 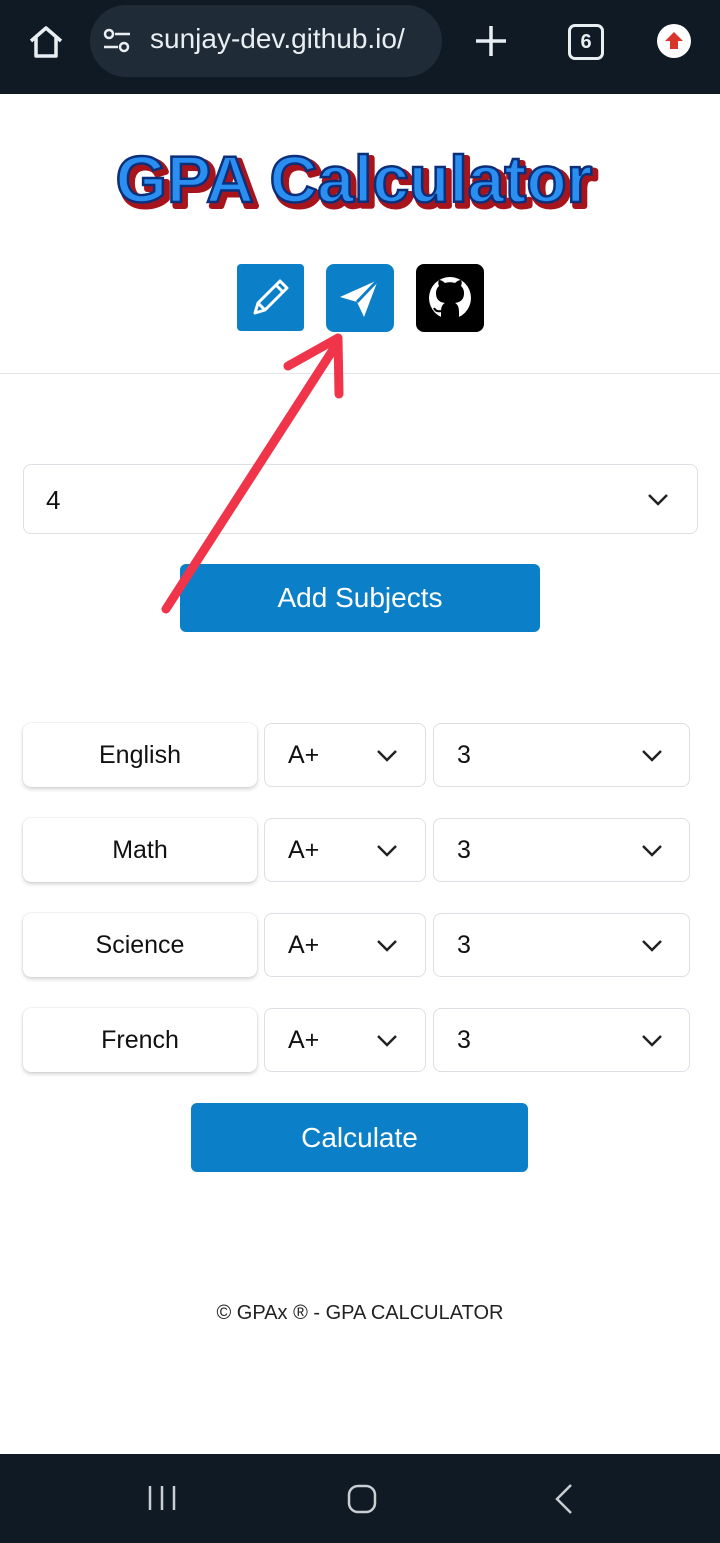 I want to click on subject-row-french: French A+ 3, so click(x=360, y=1040).